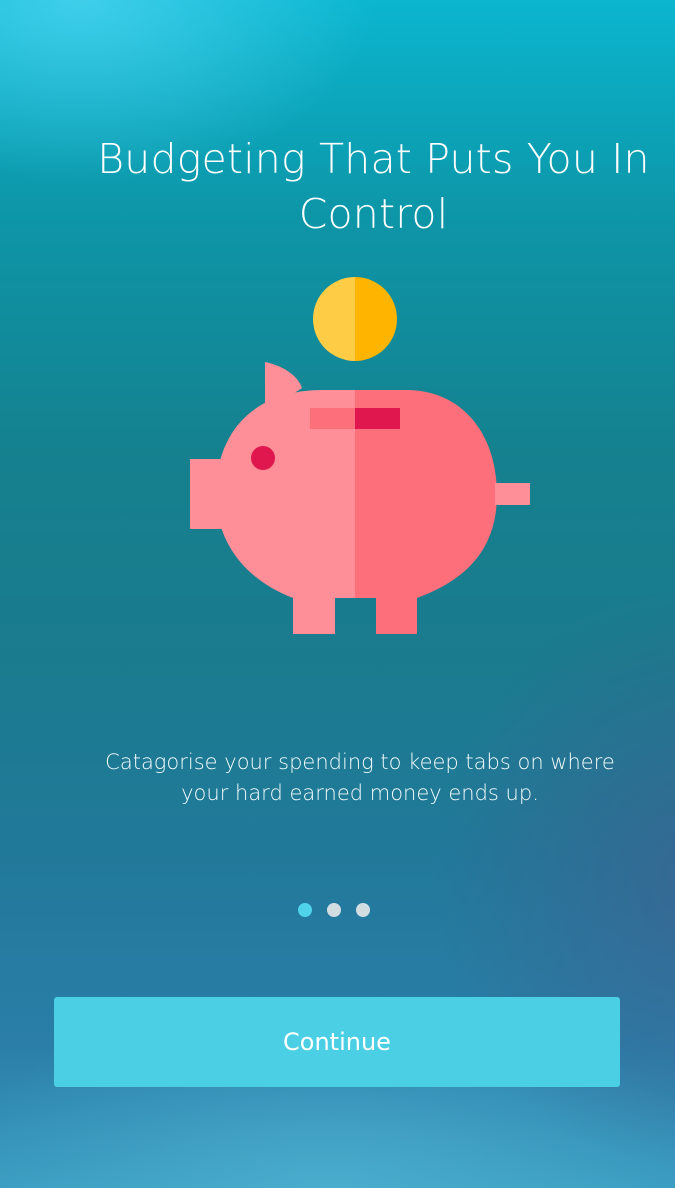  Describe the element at coordinates (263, 458) in the screenshot. I see `pig-eye` at that location.